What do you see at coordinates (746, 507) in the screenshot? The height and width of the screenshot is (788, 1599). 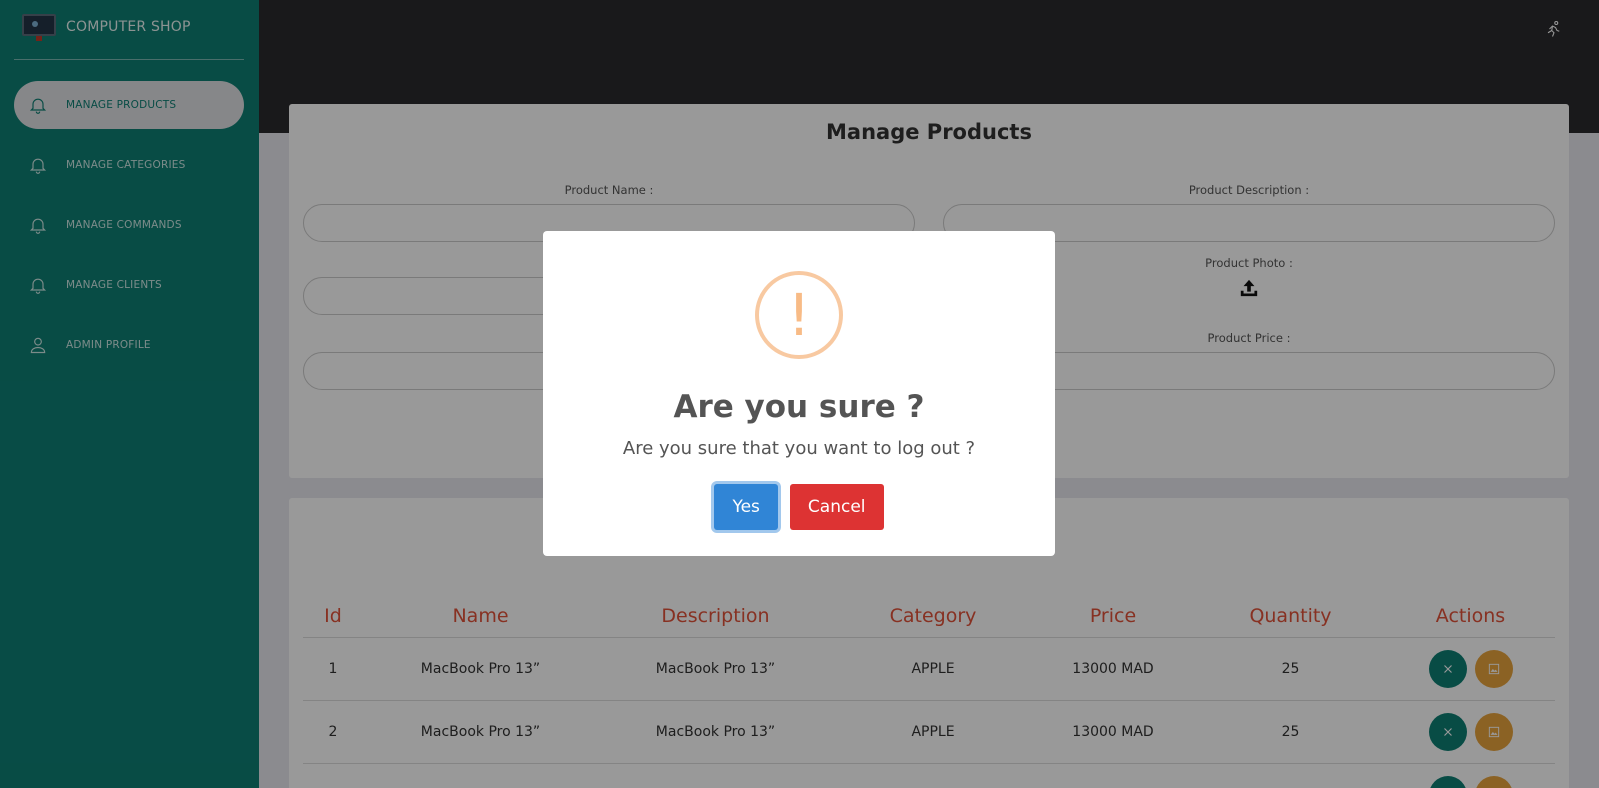 I see `yes-button: Yes` at bounding box center [746, 507].